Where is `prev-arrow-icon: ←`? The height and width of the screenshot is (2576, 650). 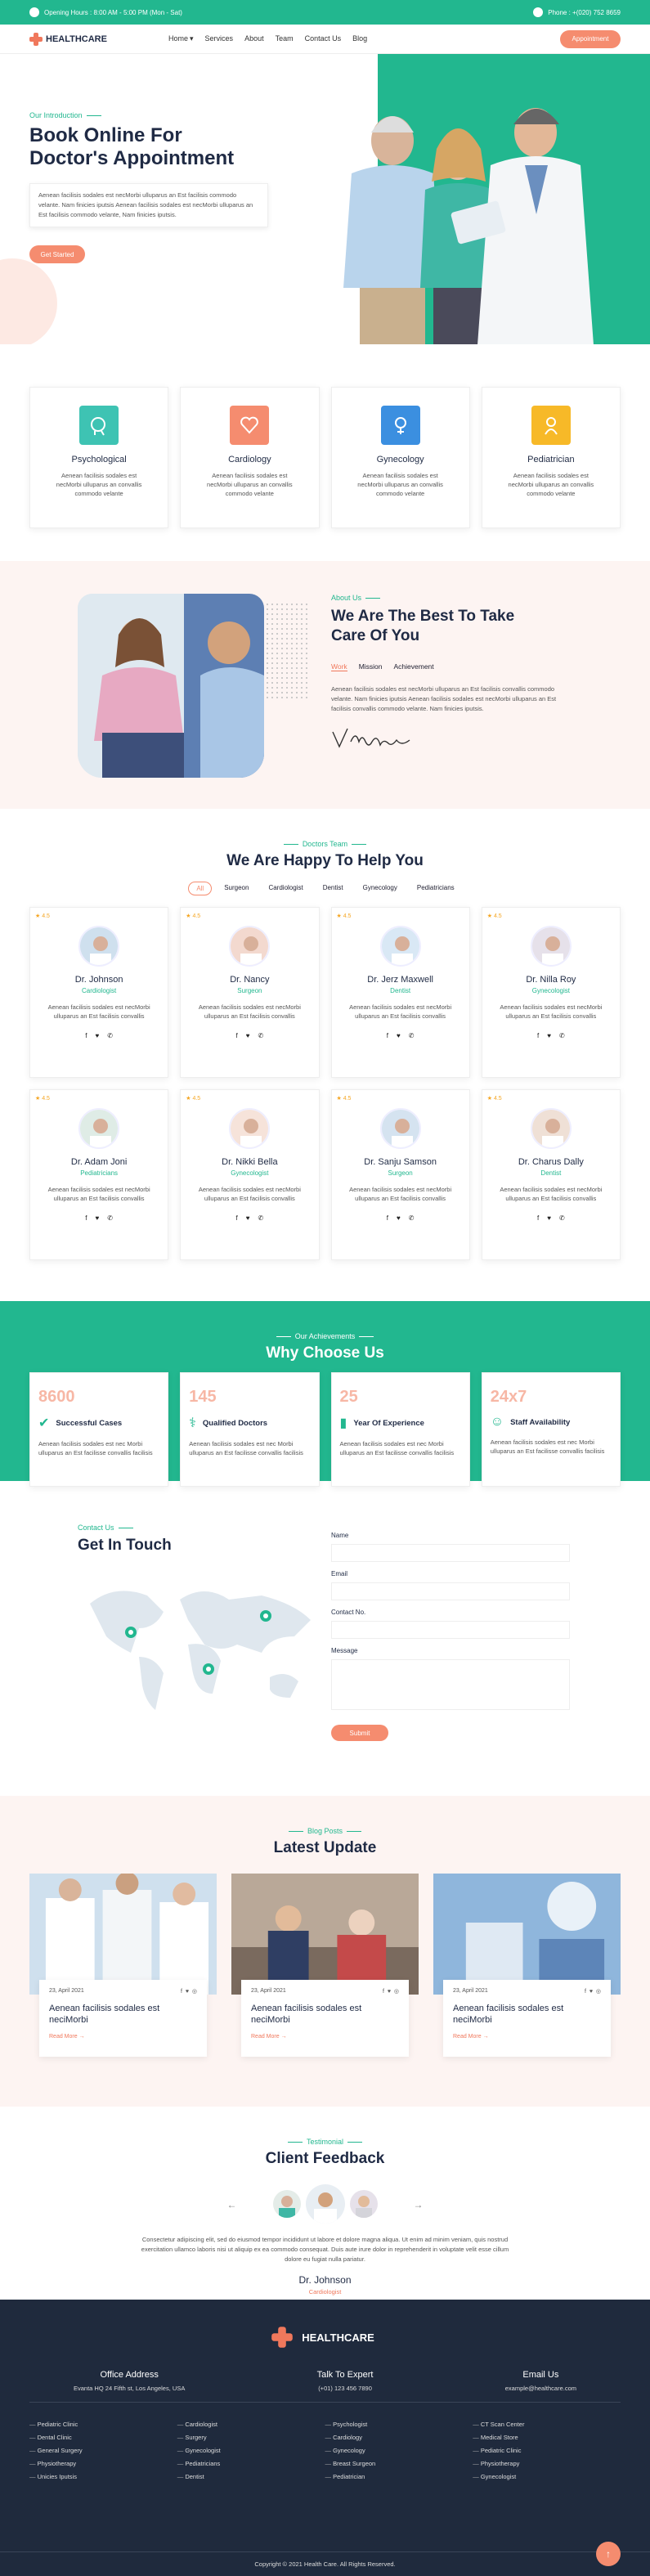 prev-arrow-icon: ← is located at coordinates (232, 2204).